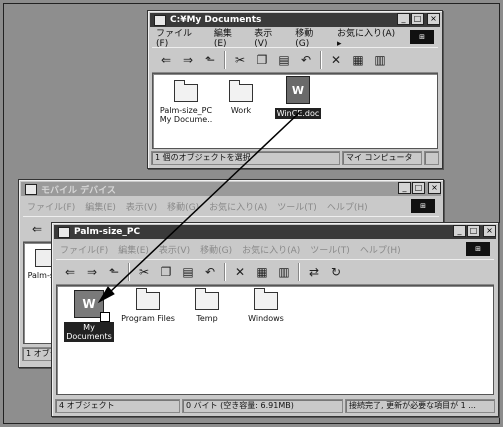  Describe the element at coordinates (275, 232) in the screenshot. I see `window-titlebar: Palm-size_PC` at that location.